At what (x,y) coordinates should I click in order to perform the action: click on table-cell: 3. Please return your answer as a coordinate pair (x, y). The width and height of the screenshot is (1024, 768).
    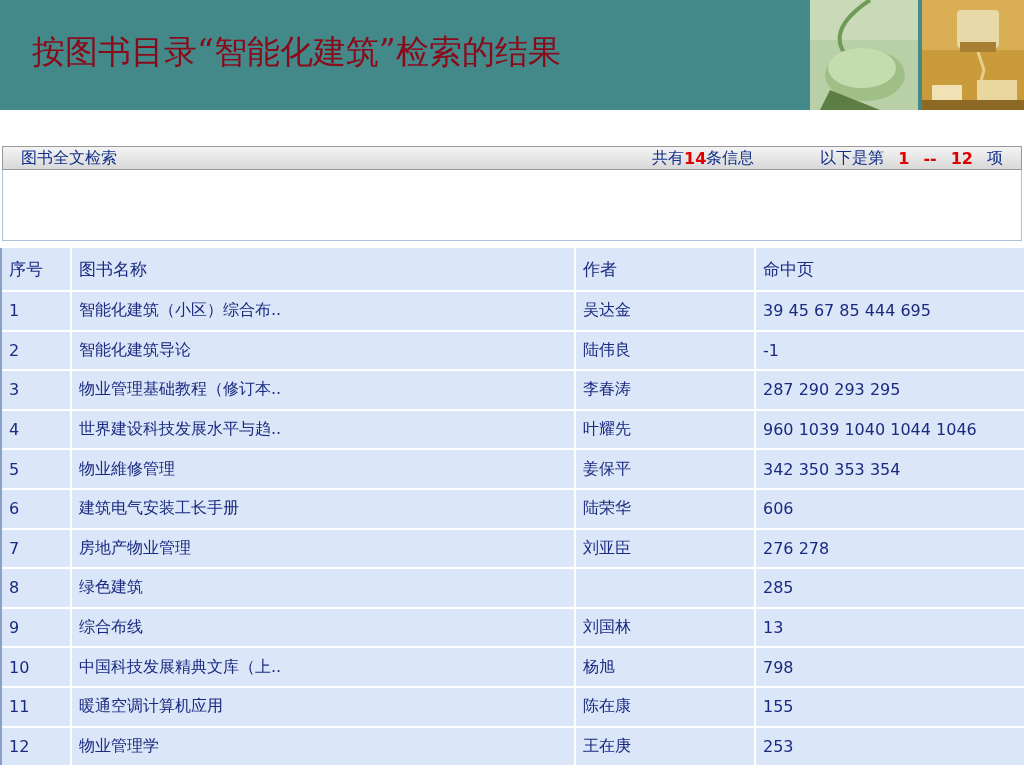
    Looking at the image, I should click on (36, 390).